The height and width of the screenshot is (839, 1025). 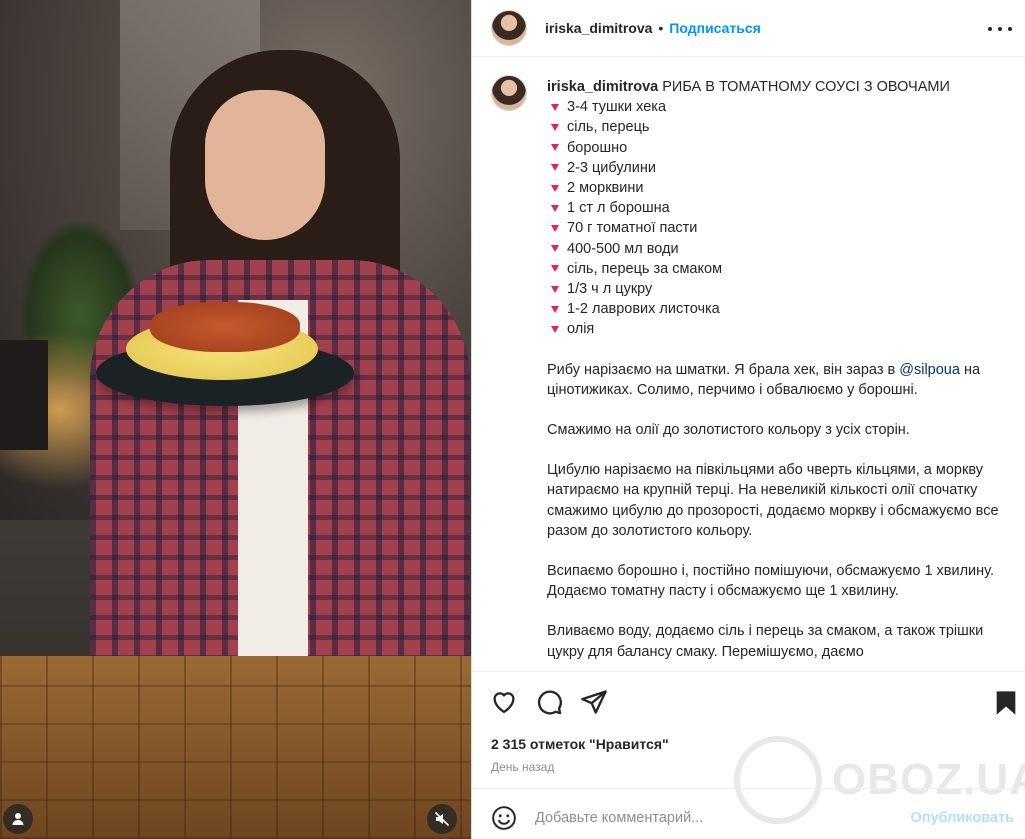 I want to click on user-tag-button, so click(x=18, y=819).